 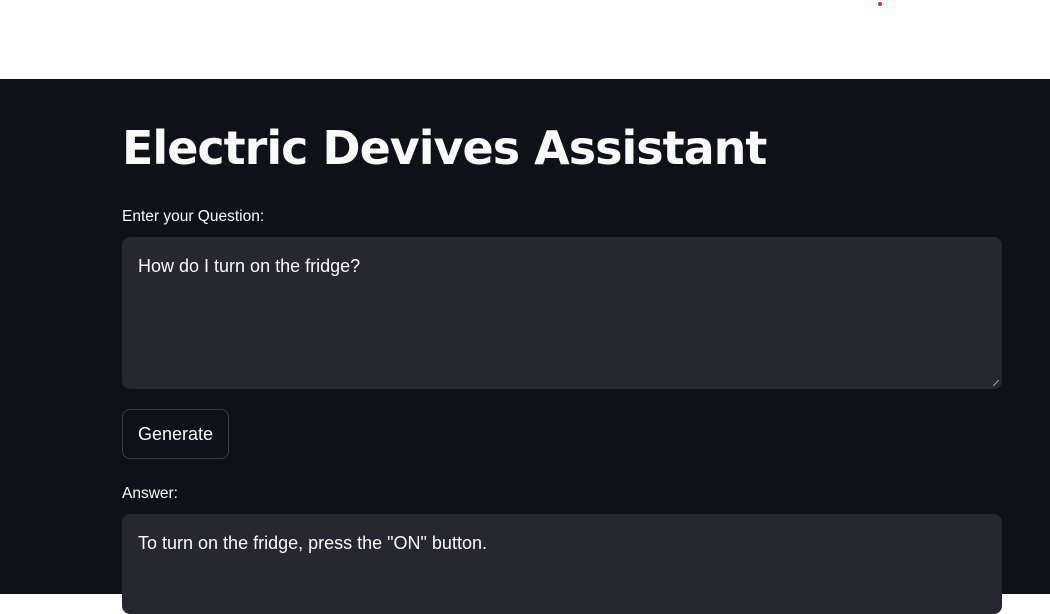 I want to click on question-label: Enter your Question:, so click(x=193, y=216).